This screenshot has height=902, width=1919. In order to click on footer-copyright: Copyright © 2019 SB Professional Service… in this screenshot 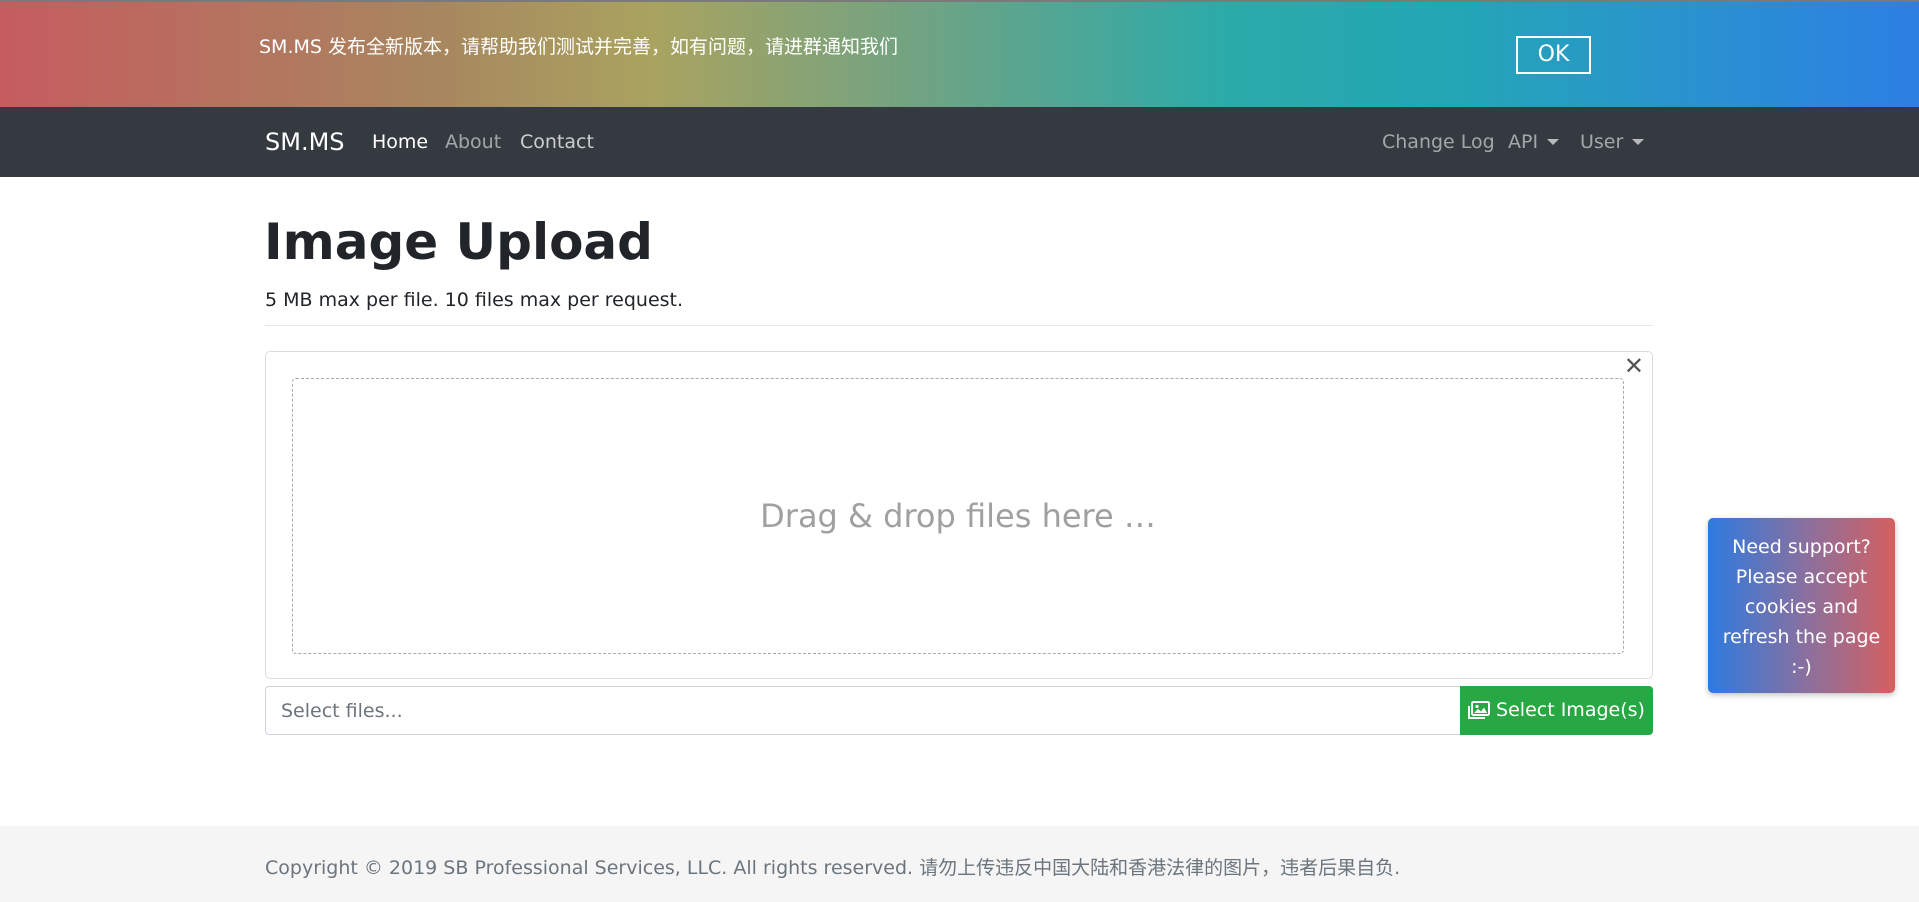, I will do `click(833, 868)`.